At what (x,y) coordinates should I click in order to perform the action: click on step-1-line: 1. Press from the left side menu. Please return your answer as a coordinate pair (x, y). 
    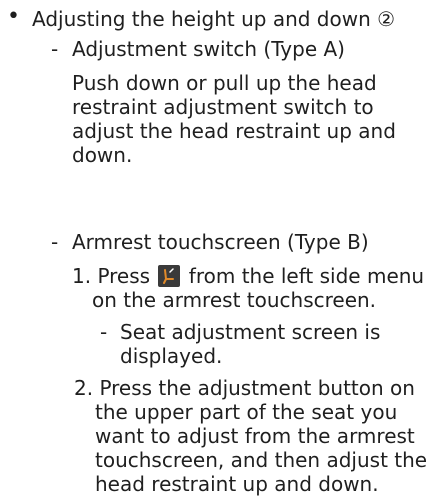
    Looking at the image, I should click on (248, 276).